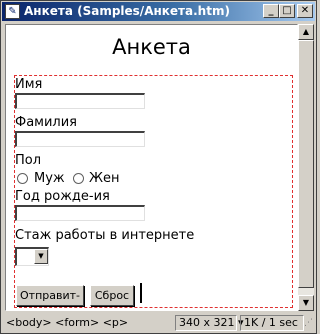 This screenshot has height=334, width=320. I want to click on window-title: Анкета (Samples/Анкета.htm), so click(127, 11).